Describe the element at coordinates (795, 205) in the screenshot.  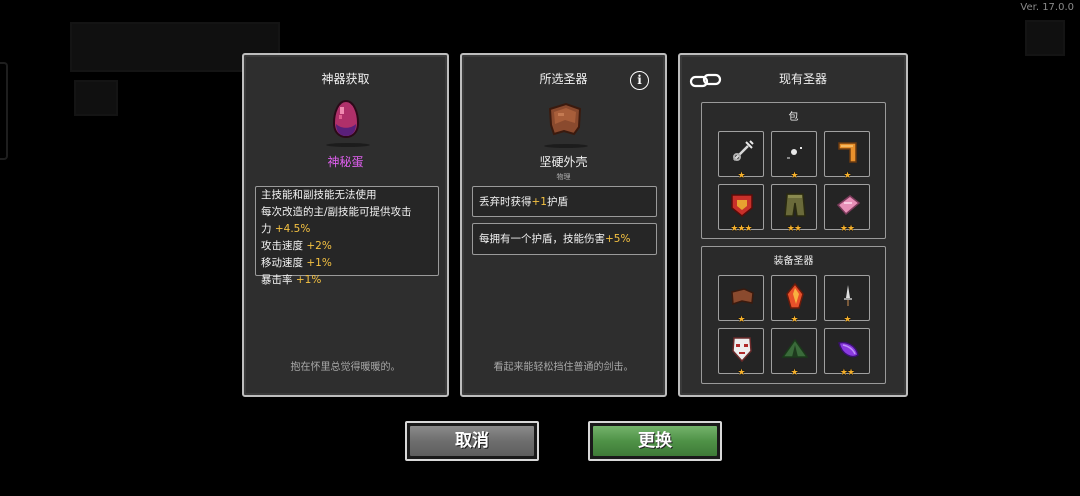
I see `pants-icon` at that location.